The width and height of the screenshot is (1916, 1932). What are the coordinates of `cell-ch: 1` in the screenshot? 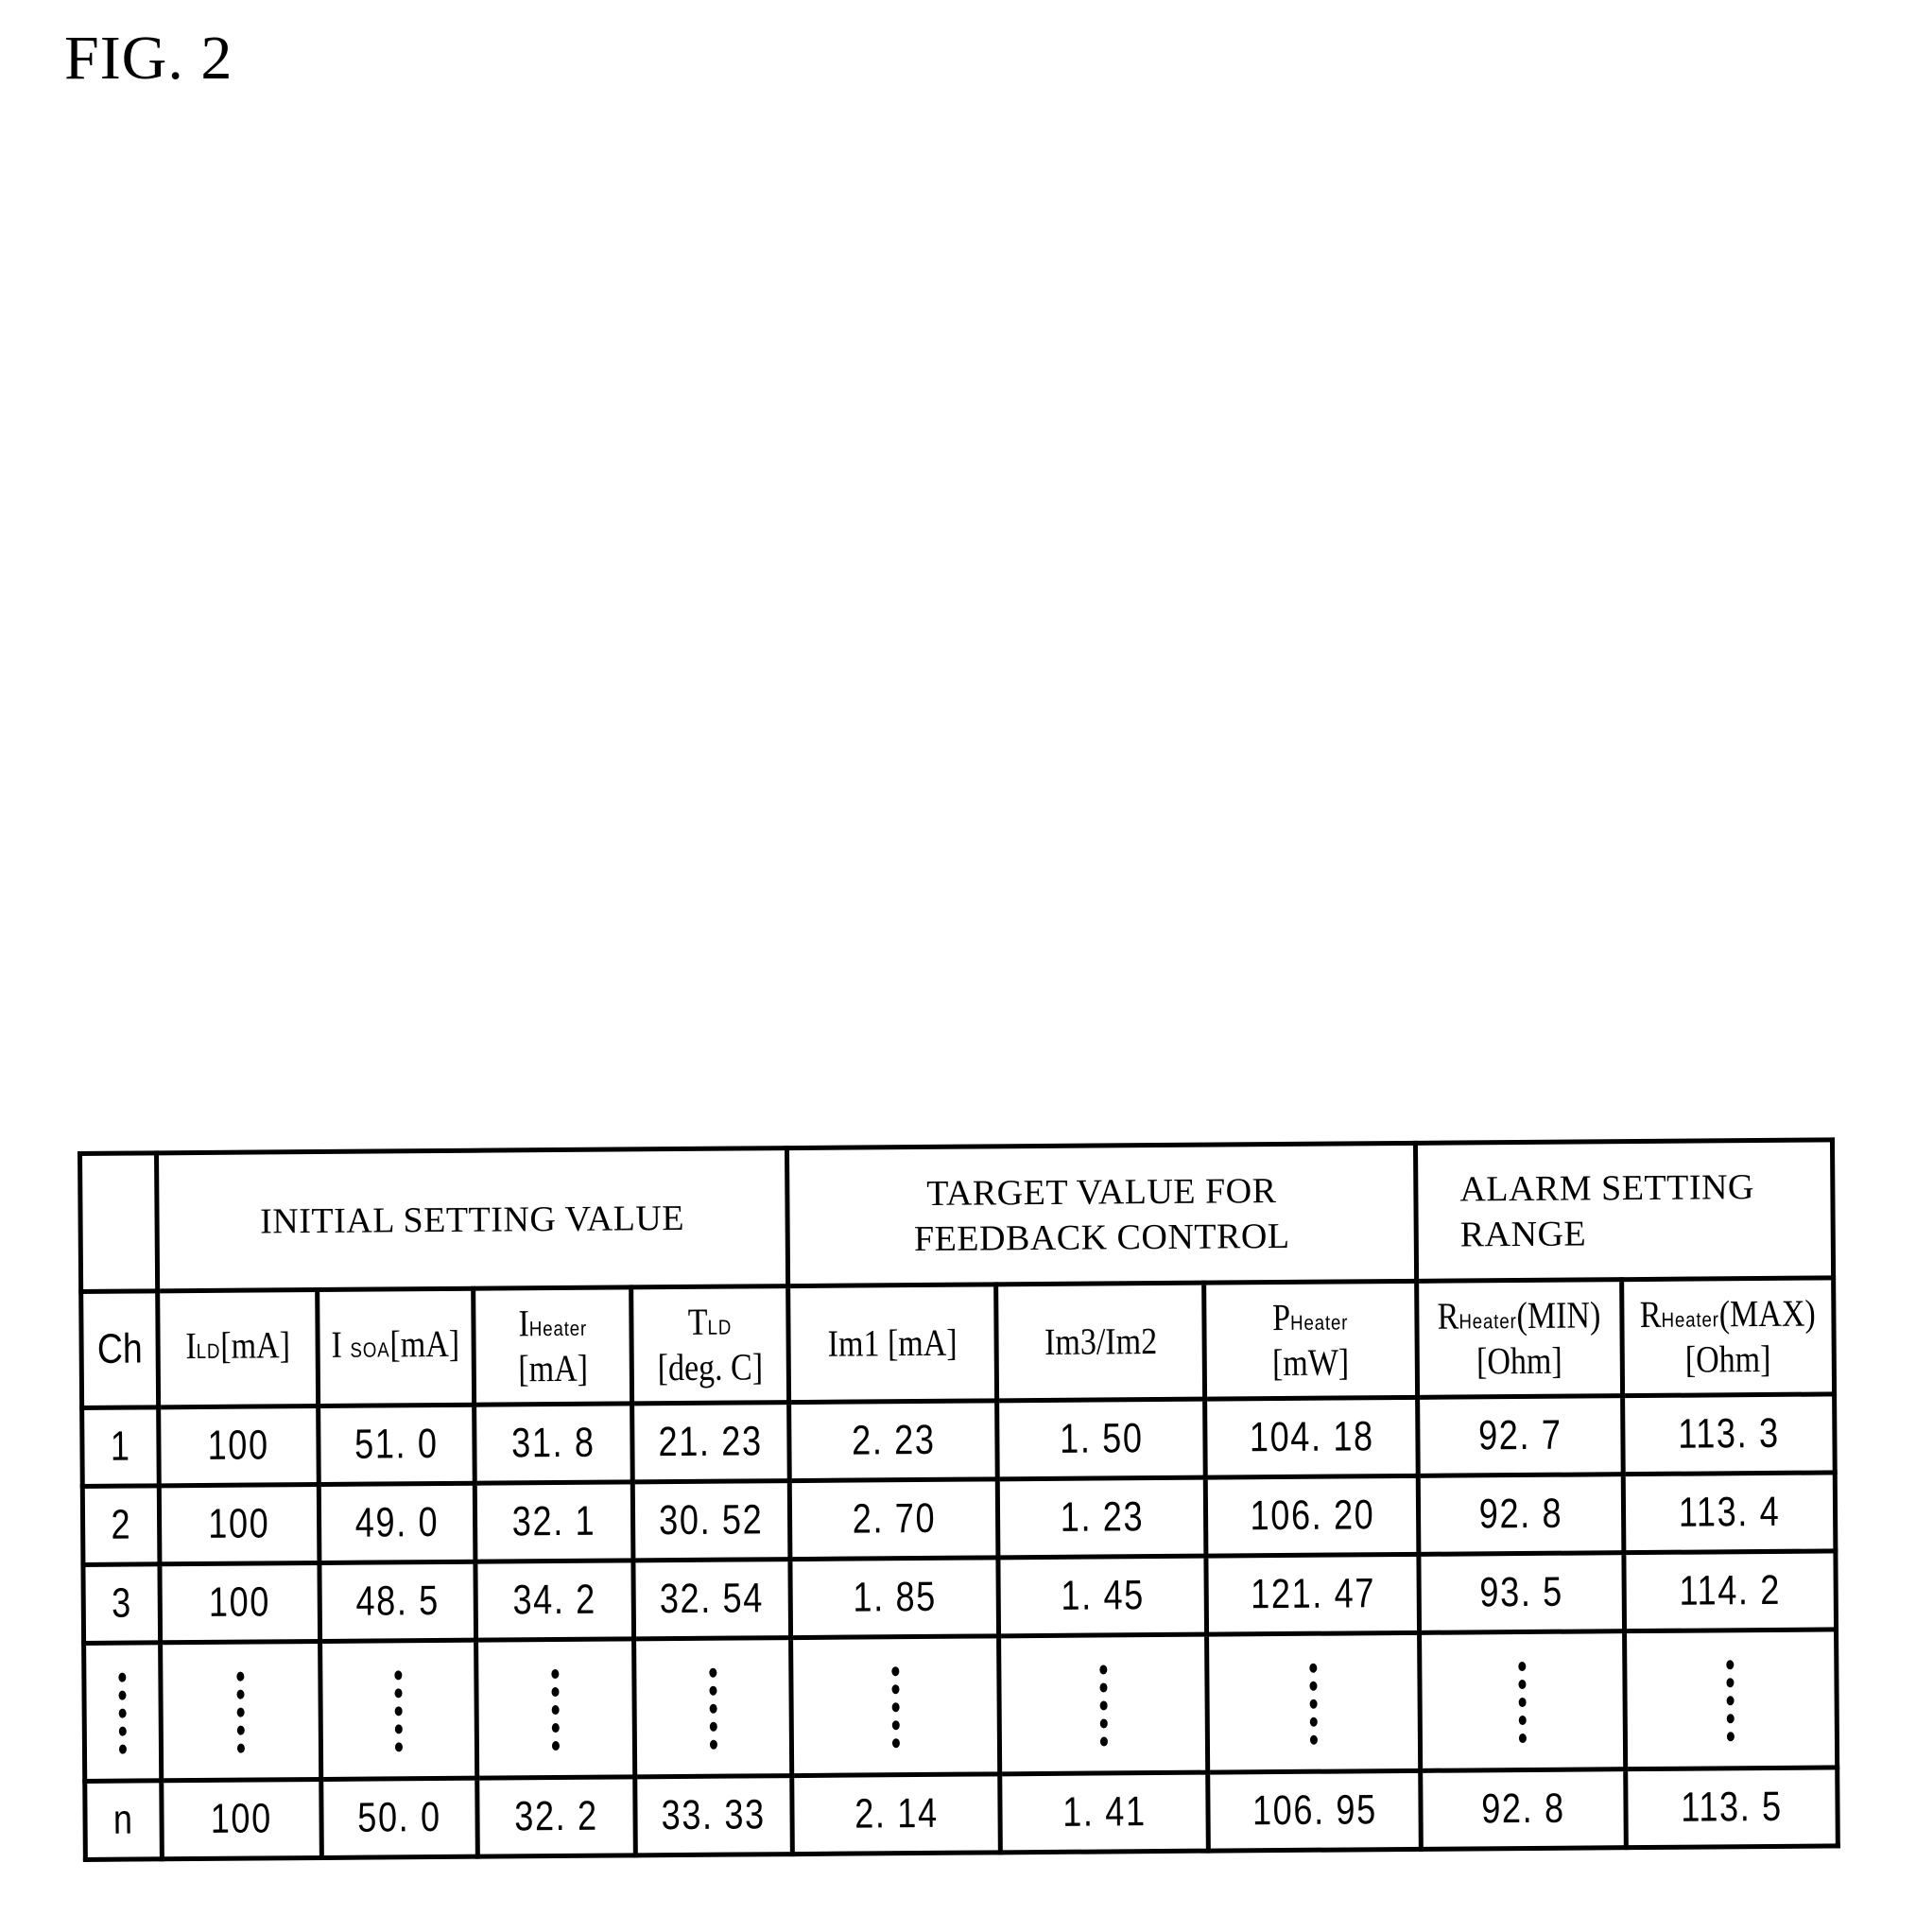 It's located at (120, 1447).